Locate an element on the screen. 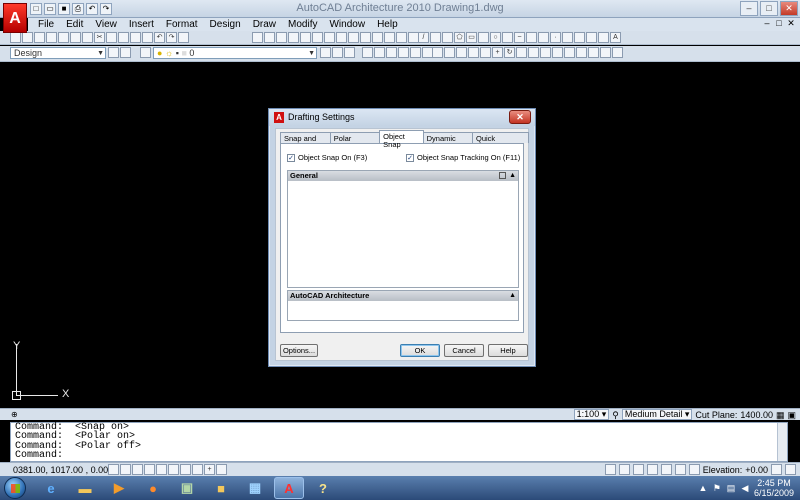 Image resolution: width=800 pixels, height=500 pixels. layer-combo: ● ☼ ▪ ■ 0 ▼ is located at coordinates (235, 53).